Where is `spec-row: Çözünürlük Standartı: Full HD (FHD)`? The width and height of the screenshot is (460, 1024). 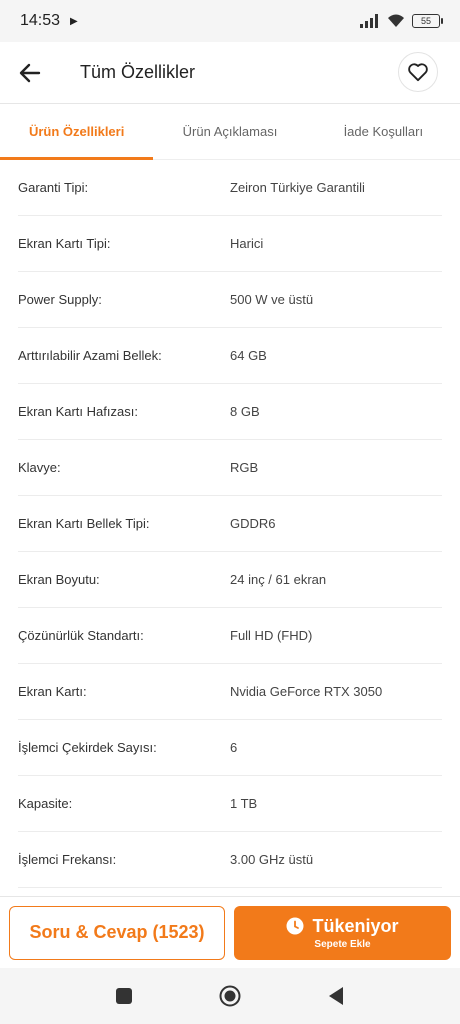 spec-row: Çözünürlük Standartı: Full HD (FHD) is located at coordinates (230, 636).